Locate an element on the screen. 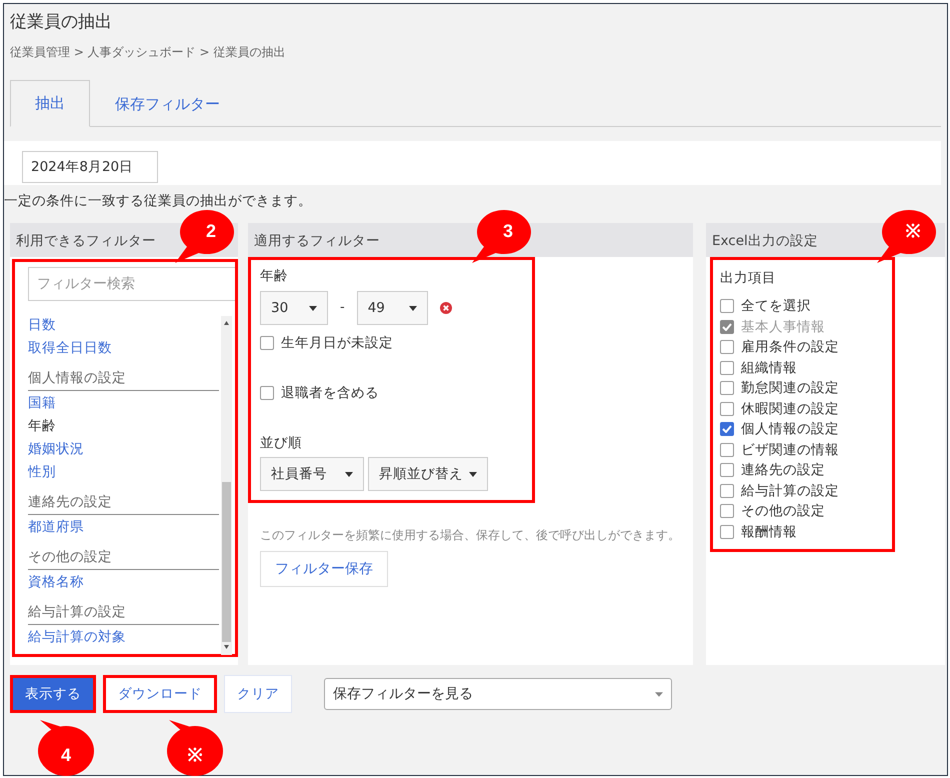 The width and height of the screenshot is (950, 778). saved-filter-select: 保存フィルターを見る is located at coordinates (498, 694).